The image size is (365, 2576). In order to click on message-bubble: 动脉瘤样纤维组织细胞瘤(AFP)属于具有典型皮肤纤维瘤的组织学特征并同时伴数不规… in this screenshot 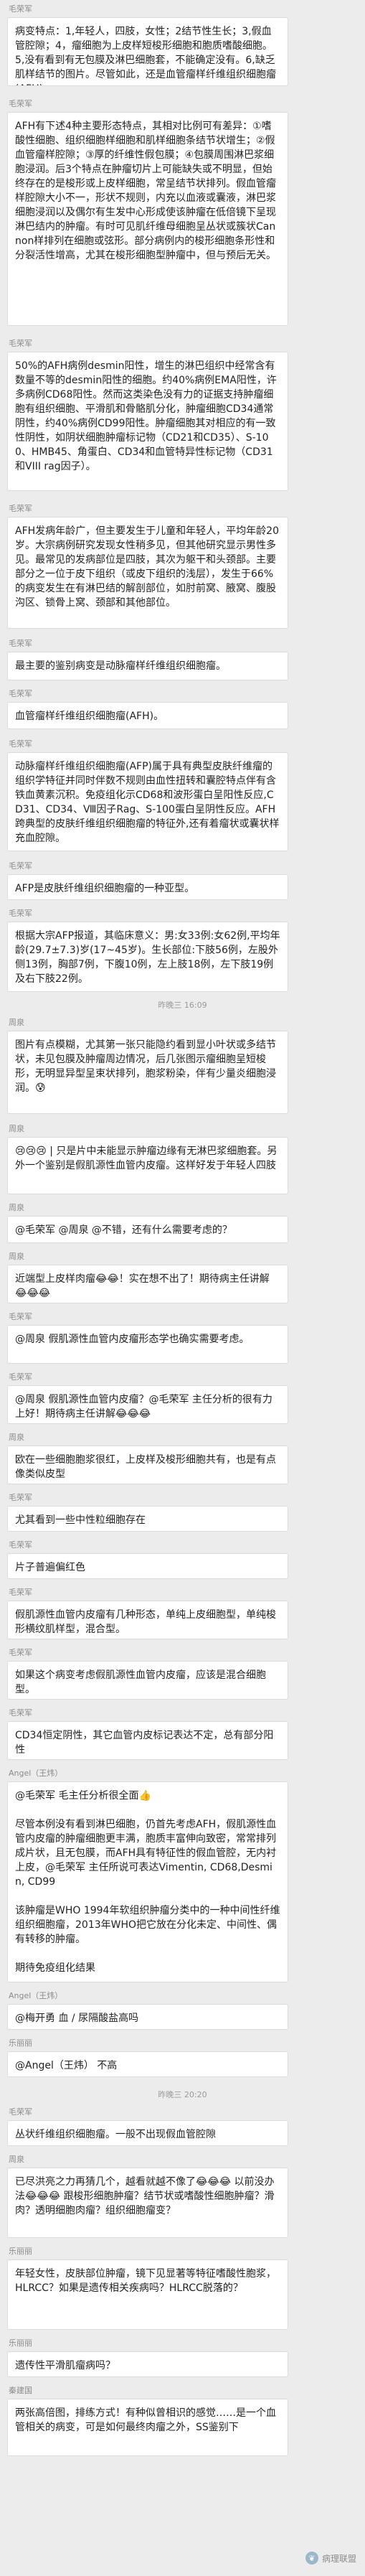, I will do `click(147, 801)`.